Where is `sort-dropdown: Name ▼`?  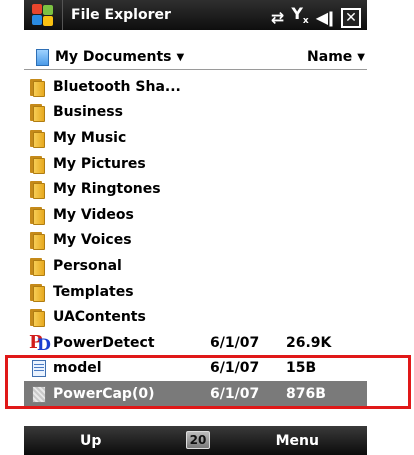
sort-dropdown: Name ▼ is located at coordinates (336, 57).